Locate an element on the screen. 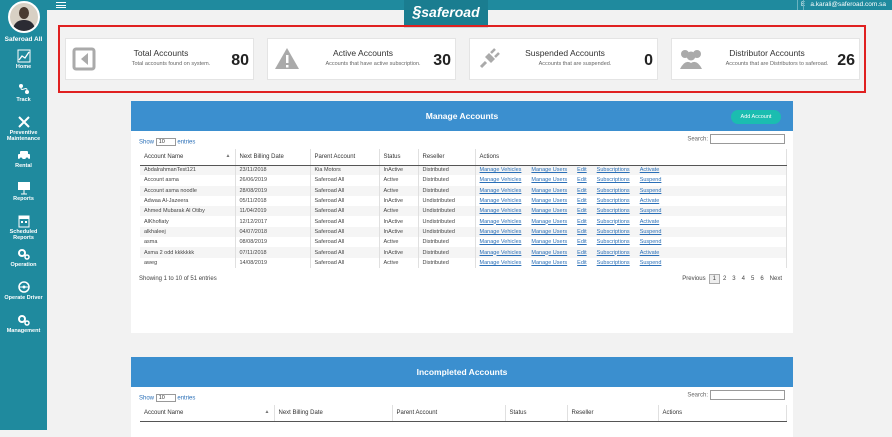  sidebar-item-preventive-maintenance: Preventive Maintenance is located at coordinates (23, 129).